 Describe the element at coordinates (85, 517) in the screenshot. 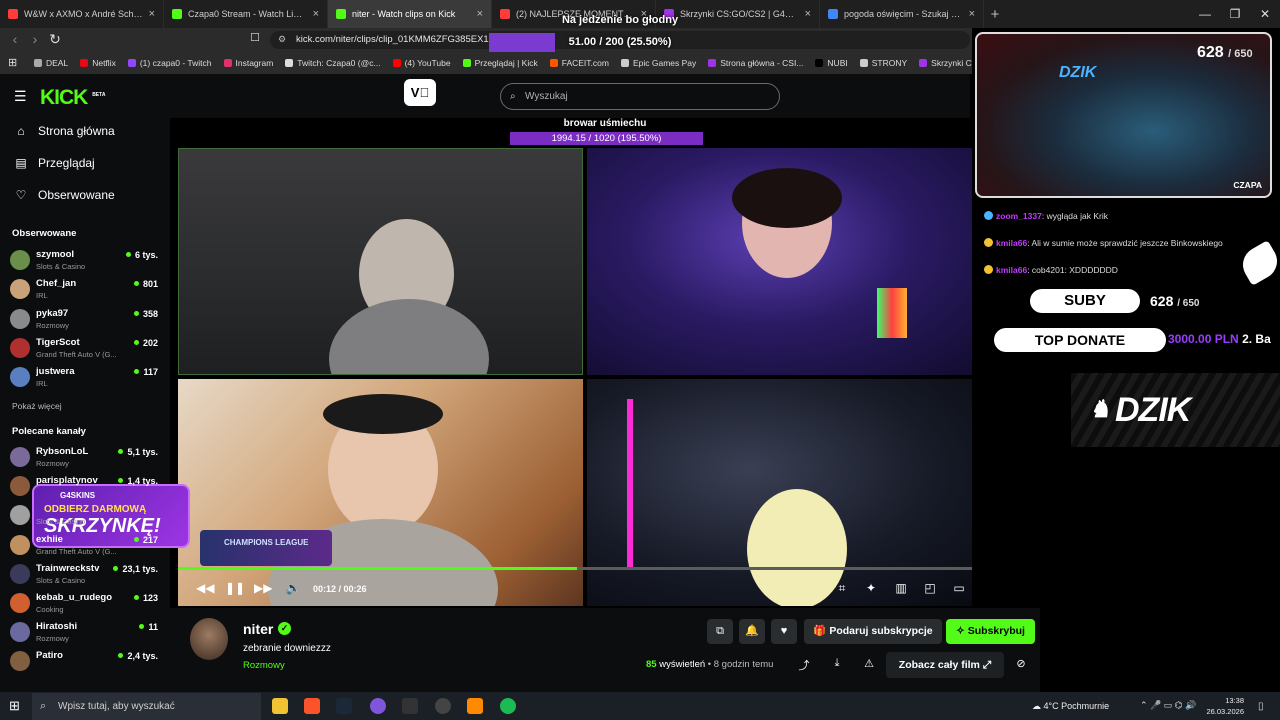

I see `channel-item: Slots & Casino` at that location.